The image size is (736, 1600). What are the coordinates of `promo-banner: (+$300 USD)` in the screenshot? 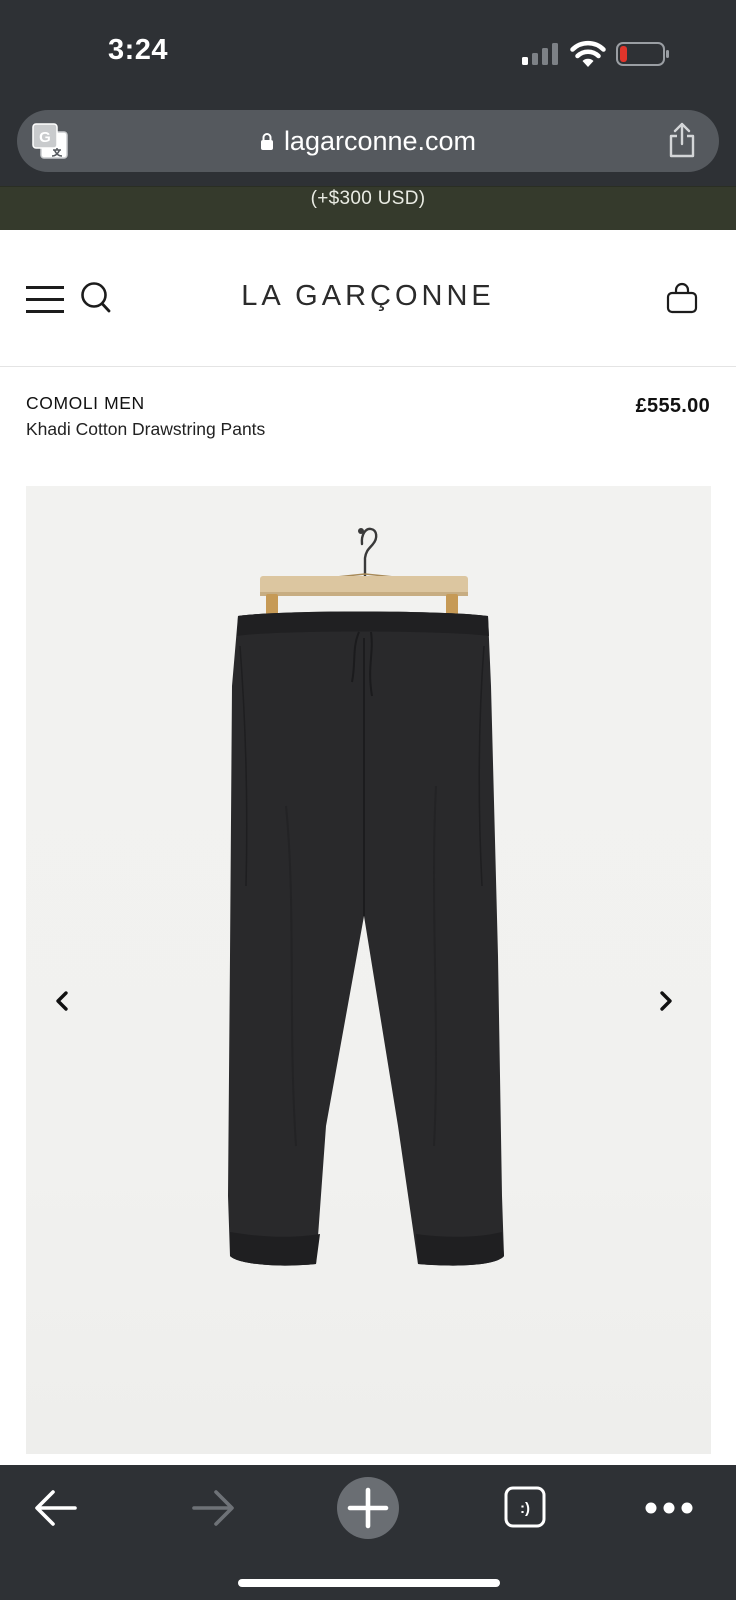 It's located at (368, 208).